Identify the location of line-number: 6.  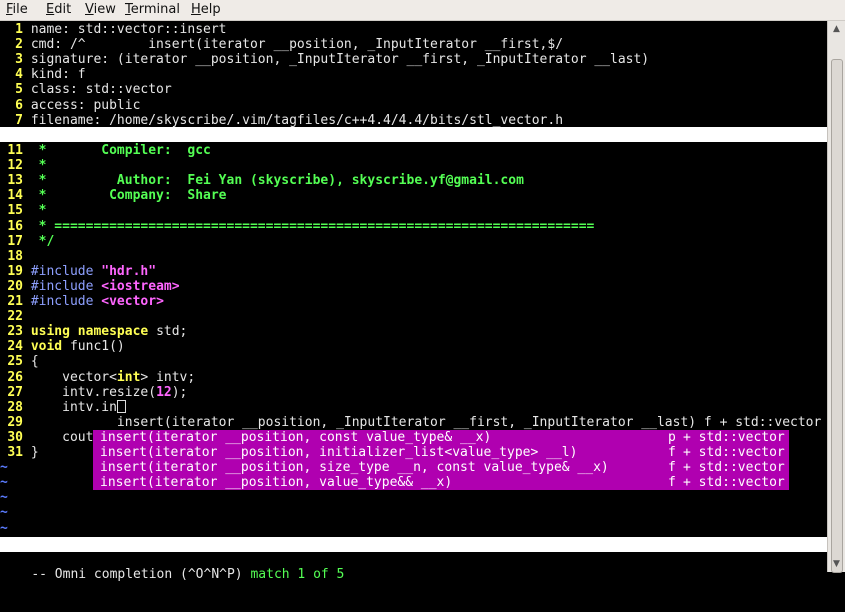
(19, 105).